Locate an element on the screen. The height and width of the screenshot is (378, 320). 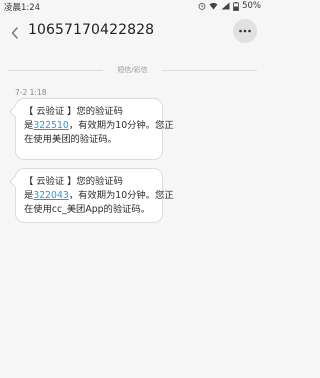
conversation-header: 10657170422828 is located at coordinates (132, 33).